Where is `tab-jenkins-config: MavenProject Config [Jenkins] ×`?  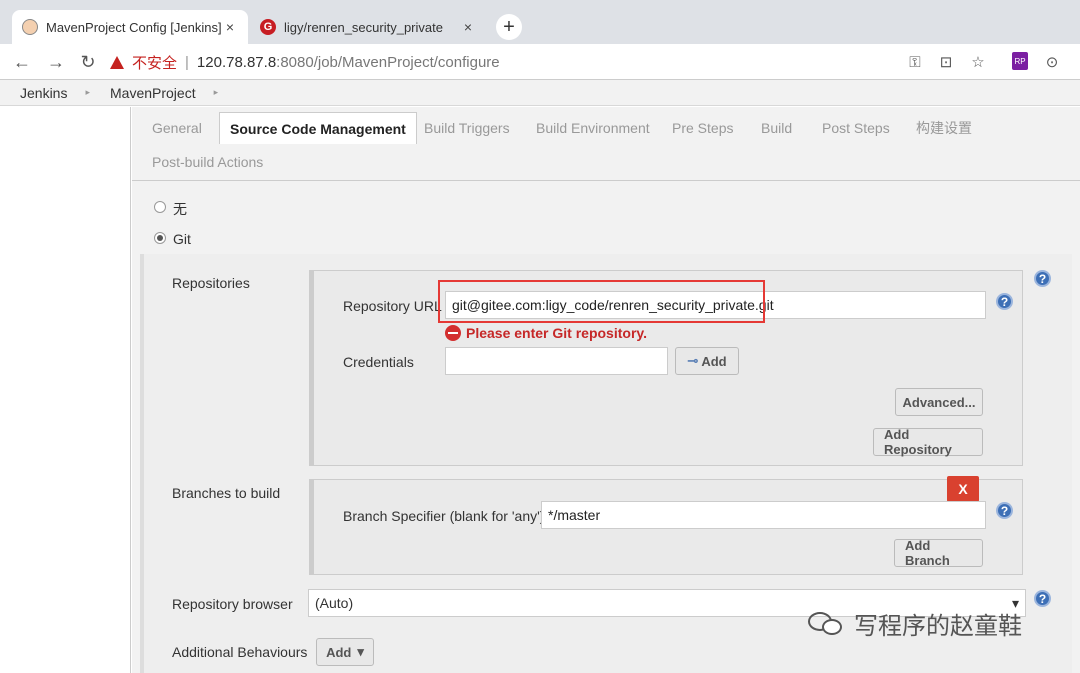 tab-jenkins-config: MavenProject Config [Jenkins] × is located at coordinates (130, 27).